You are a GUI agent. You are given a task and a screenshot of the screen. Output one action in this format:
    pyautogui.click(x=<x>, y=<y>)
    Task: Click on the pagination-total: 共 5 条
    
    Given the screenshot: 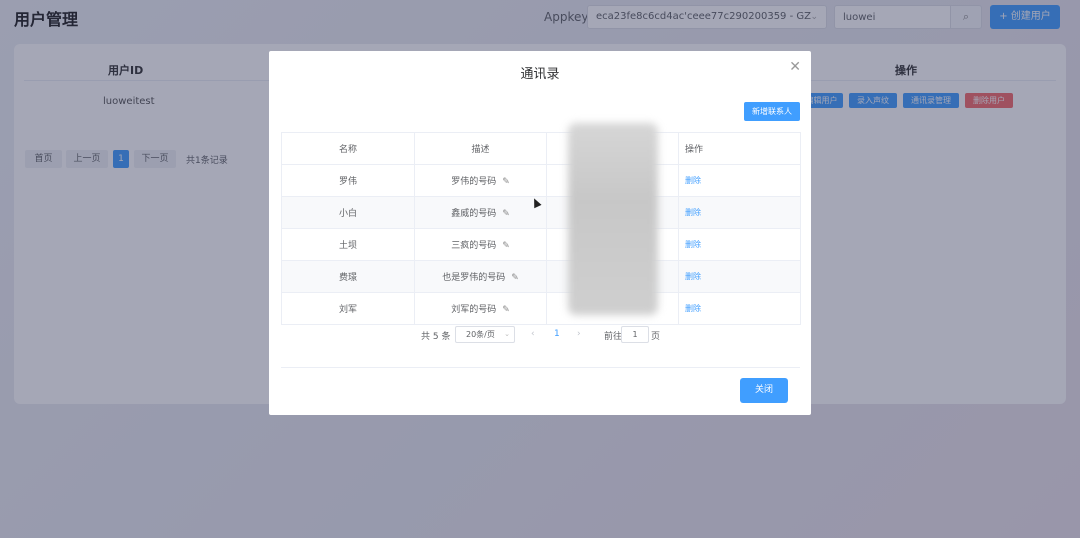 What is the action you would take?
    pyautogui.click(x=436, y=337)
    